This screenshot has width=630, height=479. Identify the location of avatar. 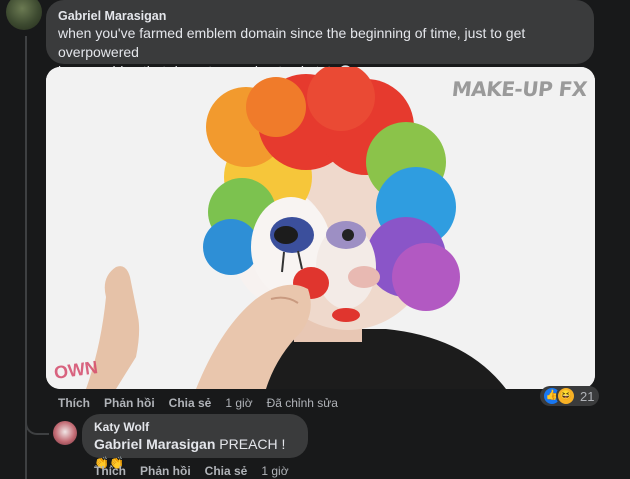
(24, 15).